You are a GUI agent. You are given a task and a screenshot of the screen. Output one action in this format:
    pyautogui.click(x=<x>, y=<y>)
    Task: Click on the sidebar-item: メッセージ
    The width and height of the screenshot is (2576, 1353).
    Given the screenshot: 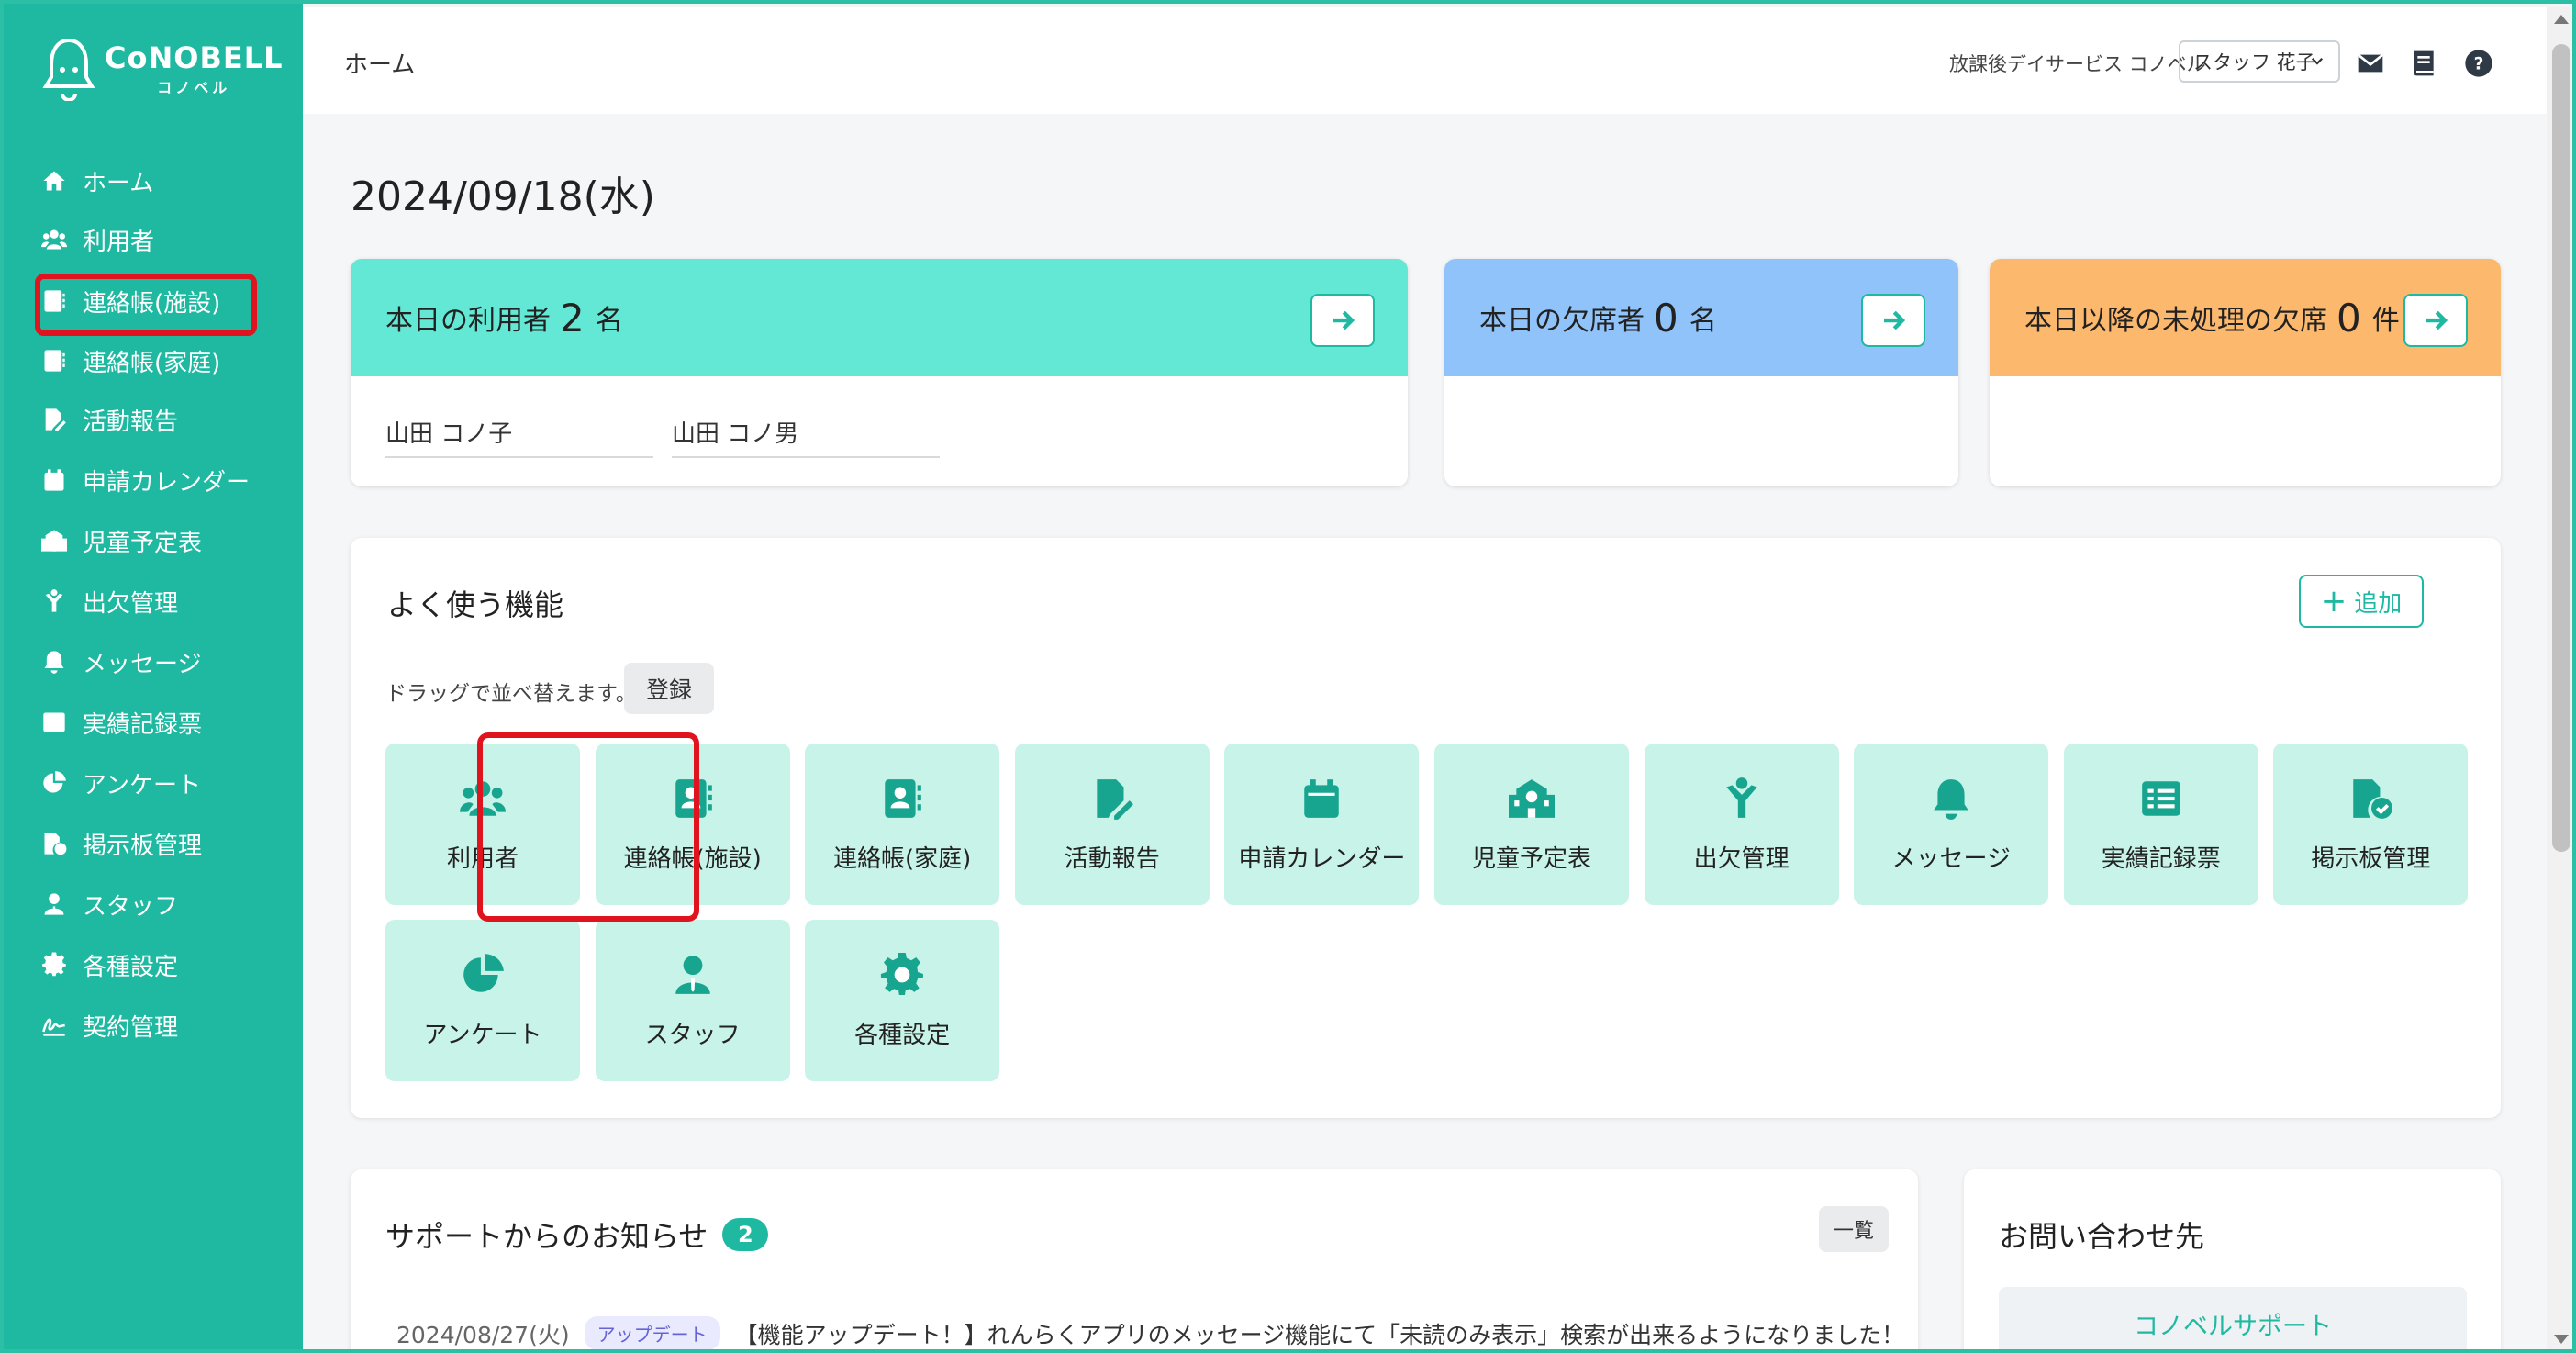 What is the action you would take?
    pyautogui.click(x=145, y=661)
    